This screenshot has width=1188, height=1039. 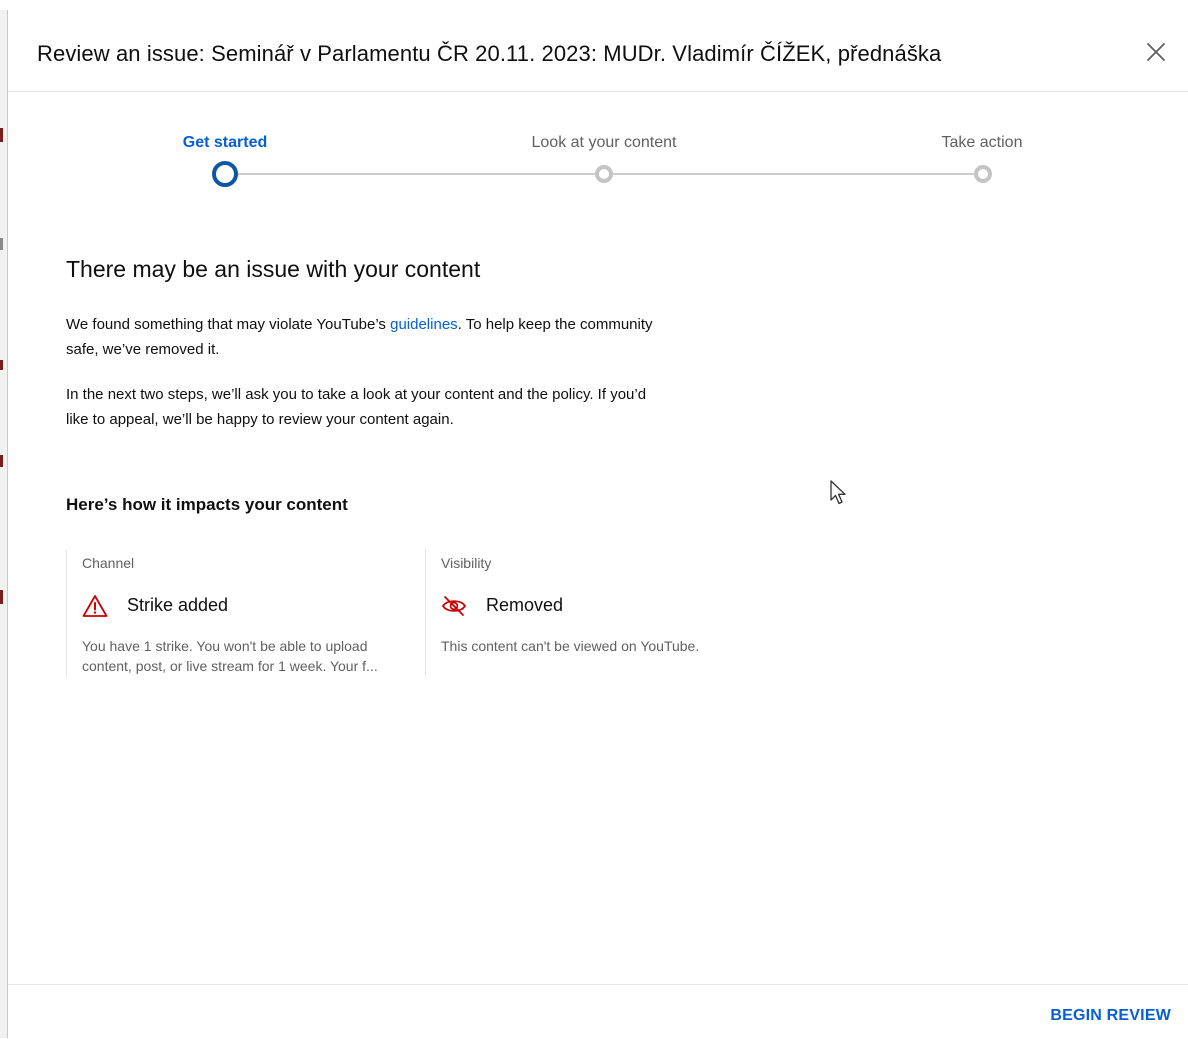 I want to click on issue-heading: There may be an issue with your content, so click(x=273, y=269).